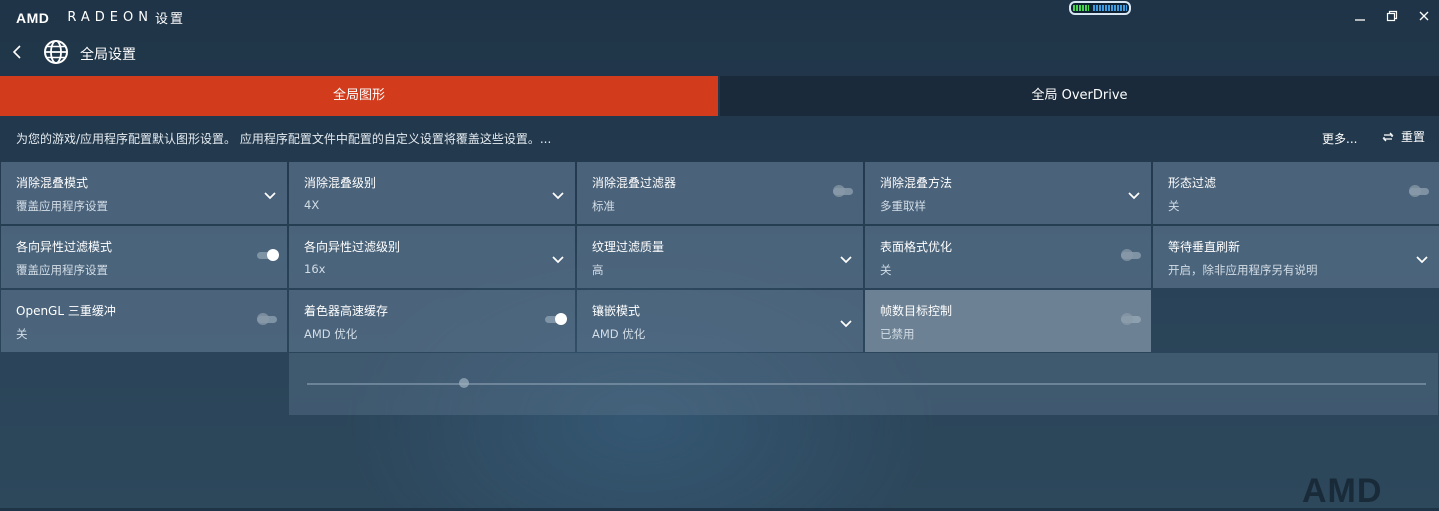 The width and height of the screenshot is (1439, 511). I want to click on battery-indicator, so click(1100, 8).